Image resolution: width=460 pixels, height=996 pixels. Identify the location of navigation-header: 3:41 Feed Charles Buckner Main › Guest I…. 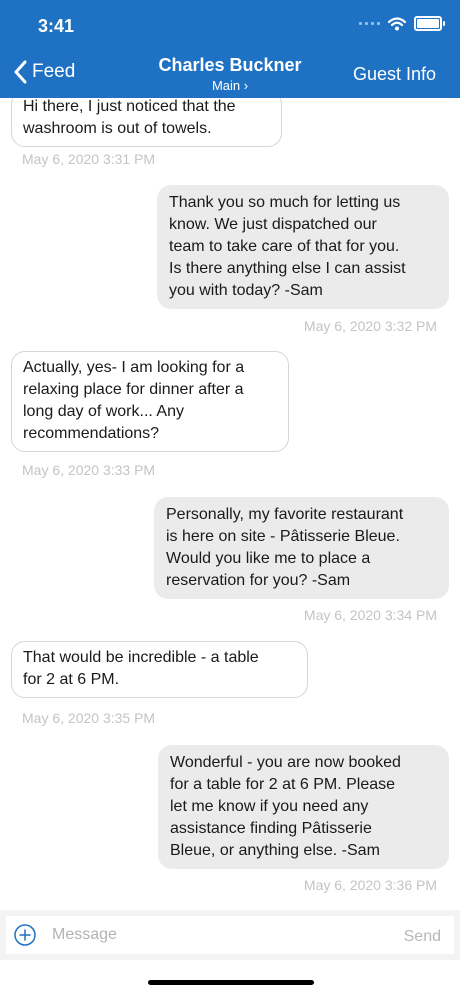
(230, 49).